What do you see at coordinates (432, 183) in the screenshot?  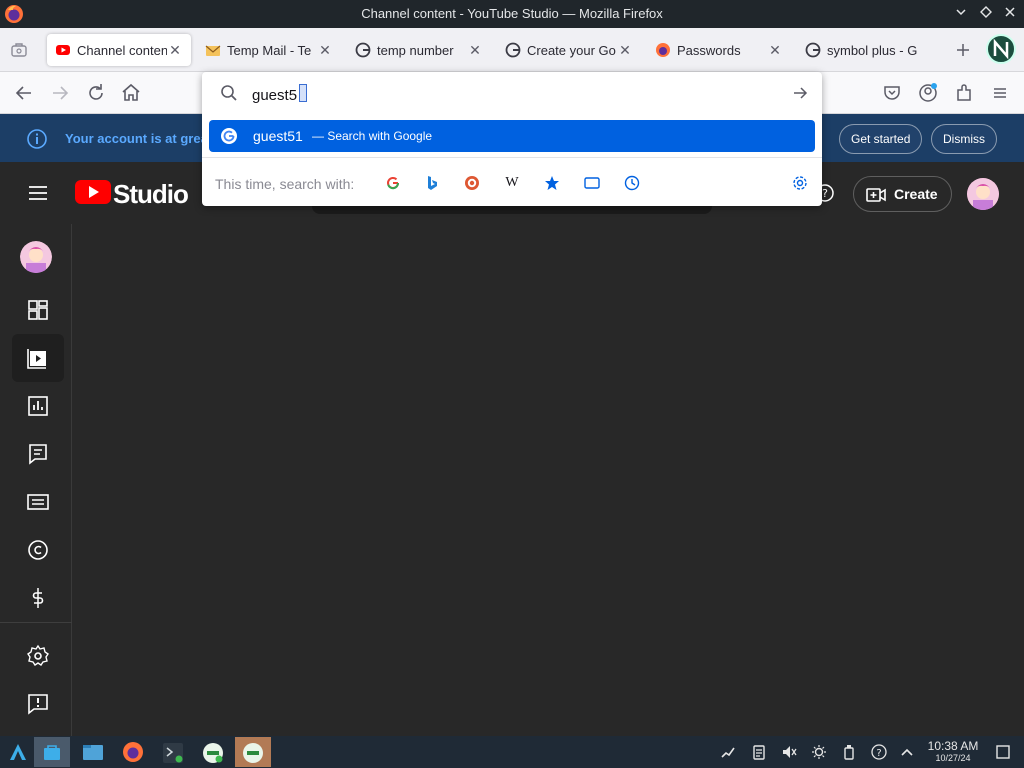 I see `bing-engine-button` at bounding box center [432, 183].